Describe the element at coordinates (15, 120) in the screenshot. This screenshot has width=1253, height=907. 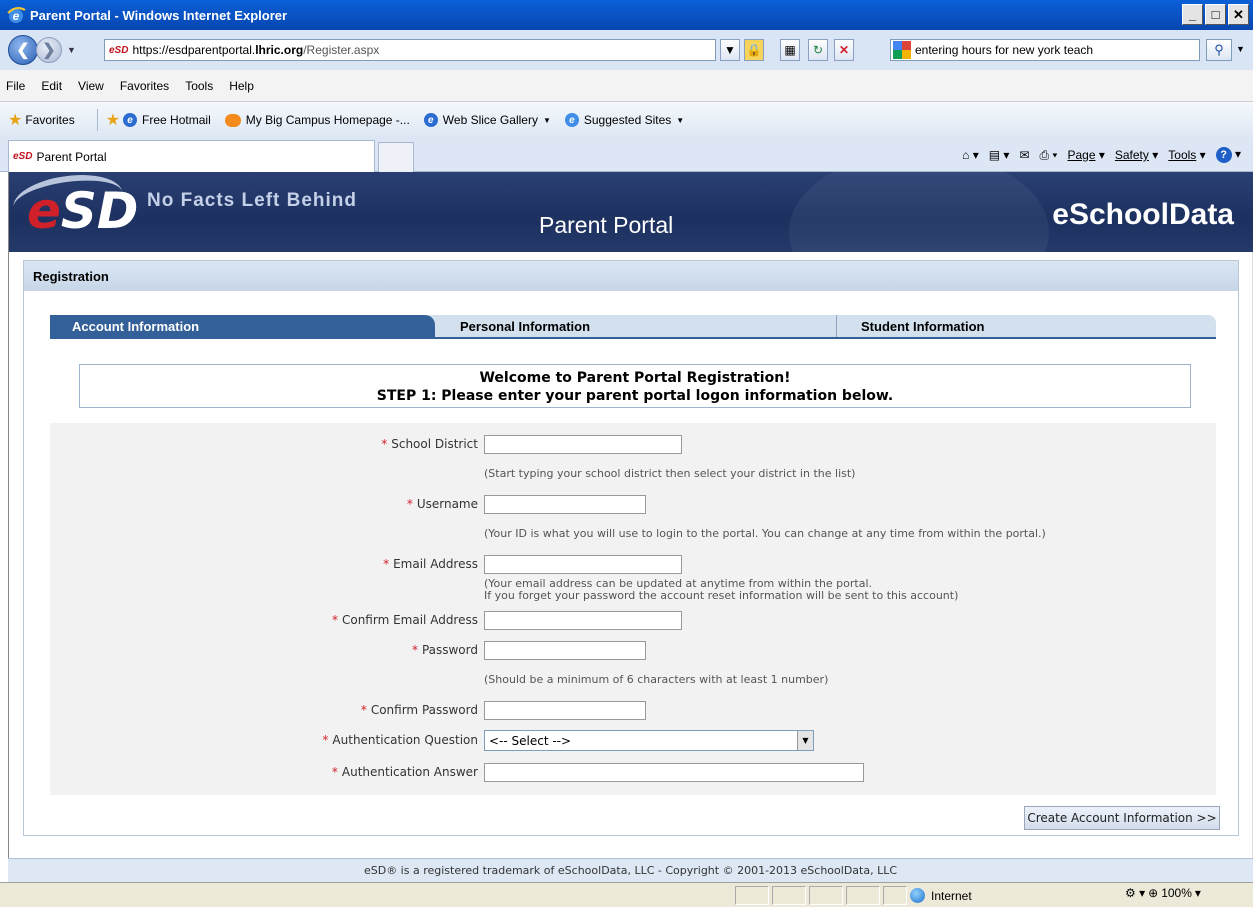
I see `favorites-star-icon: ★` at that location.